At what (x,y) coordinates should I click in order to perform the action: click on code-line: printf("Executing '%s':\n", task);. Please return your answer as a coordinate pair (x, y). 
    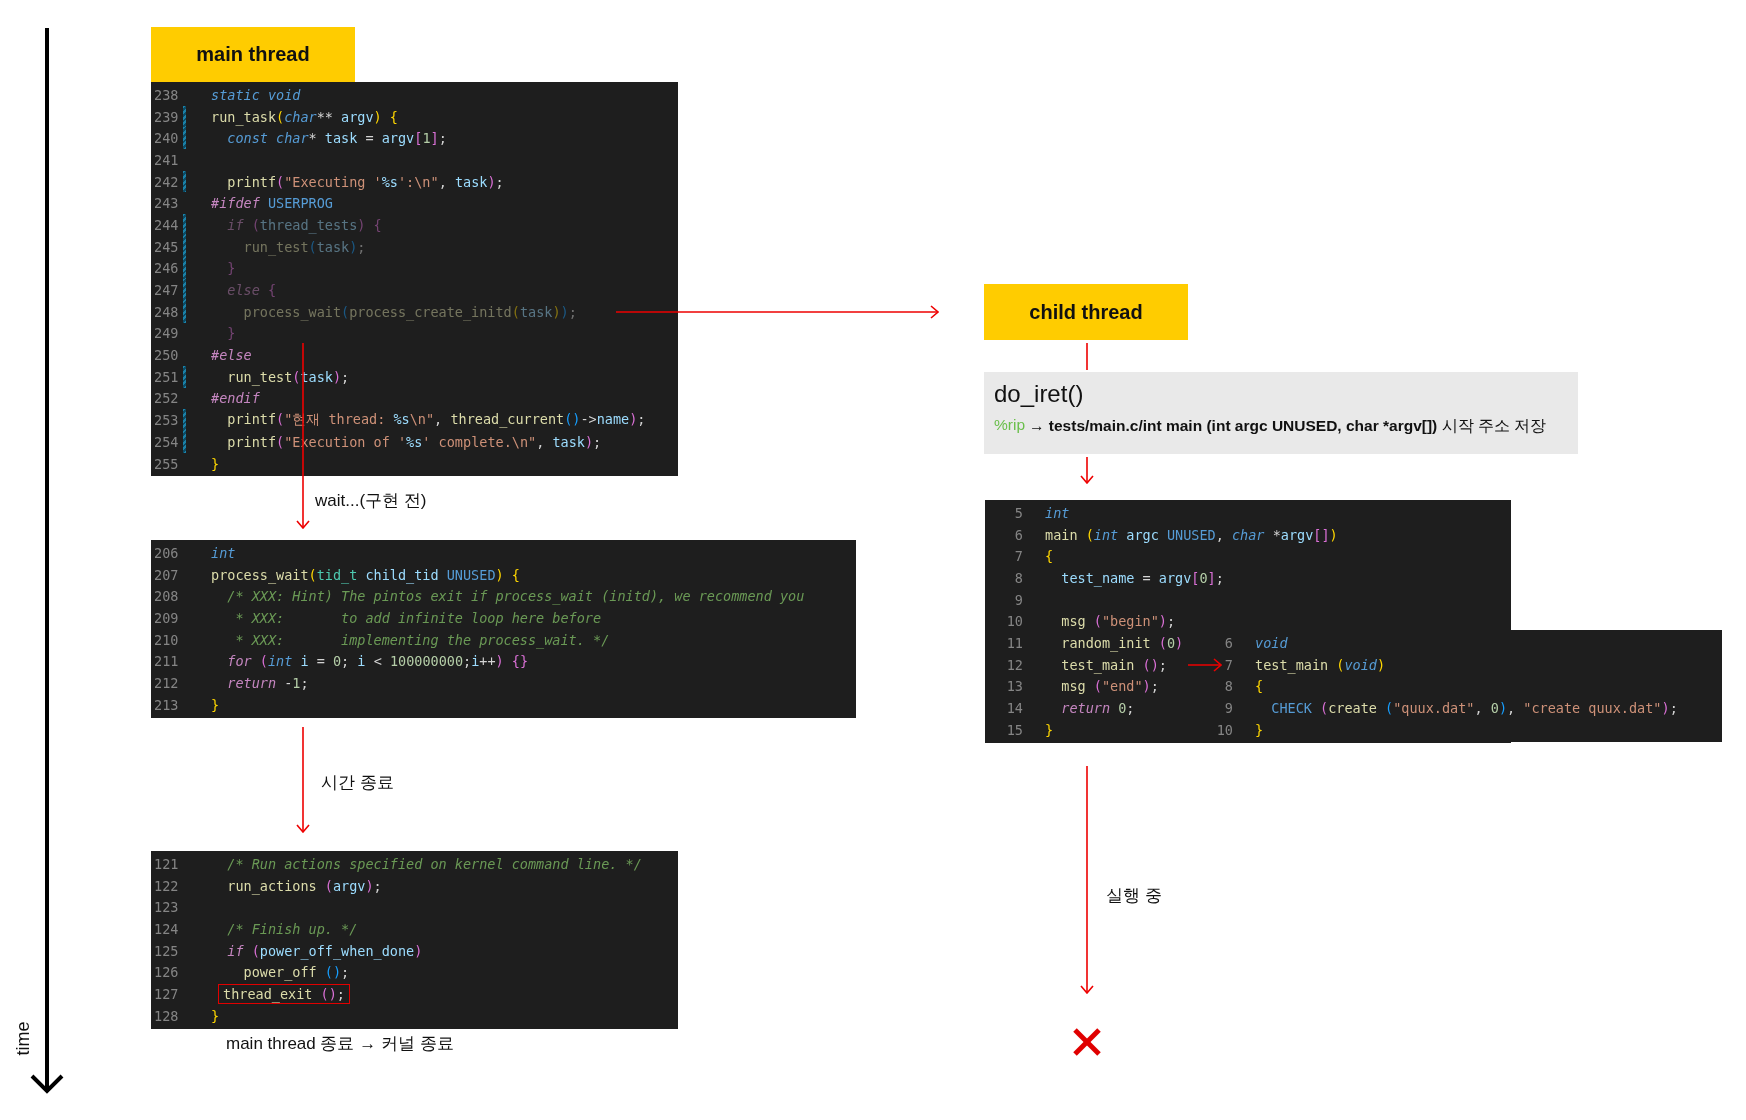
    Looking at the image, I should click on (365, 181).